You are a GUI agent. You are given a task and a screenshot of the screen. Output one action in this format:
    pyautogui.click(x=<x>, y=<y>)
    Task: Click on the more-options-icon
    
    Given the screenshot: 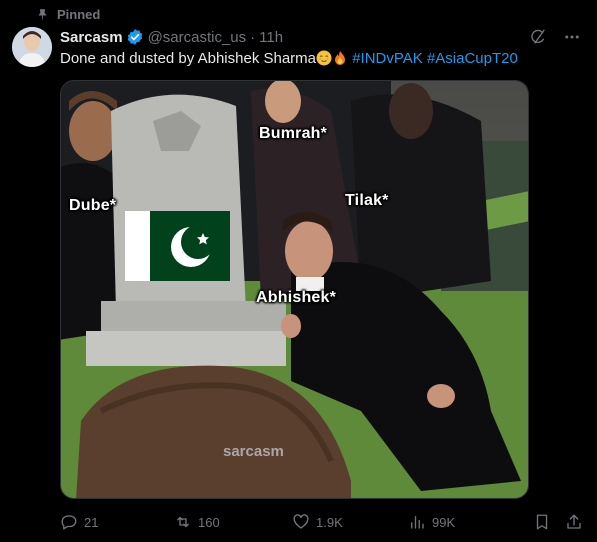 What is the action you would take?
    pyautogui.click(x=572, y=37)
    